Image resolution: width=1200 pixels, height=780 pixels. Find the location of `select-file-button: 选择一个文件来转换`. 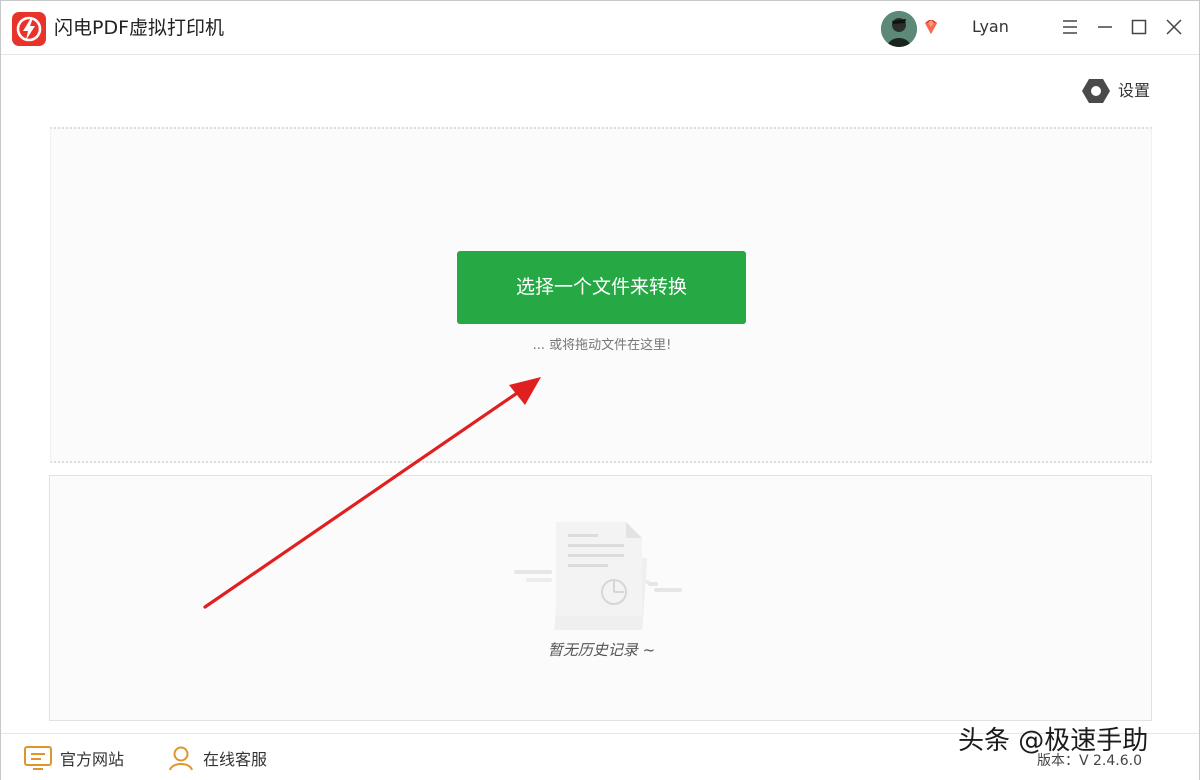

select-file-button: 选择一个文件来转换 is located at coordinates (601, 287).